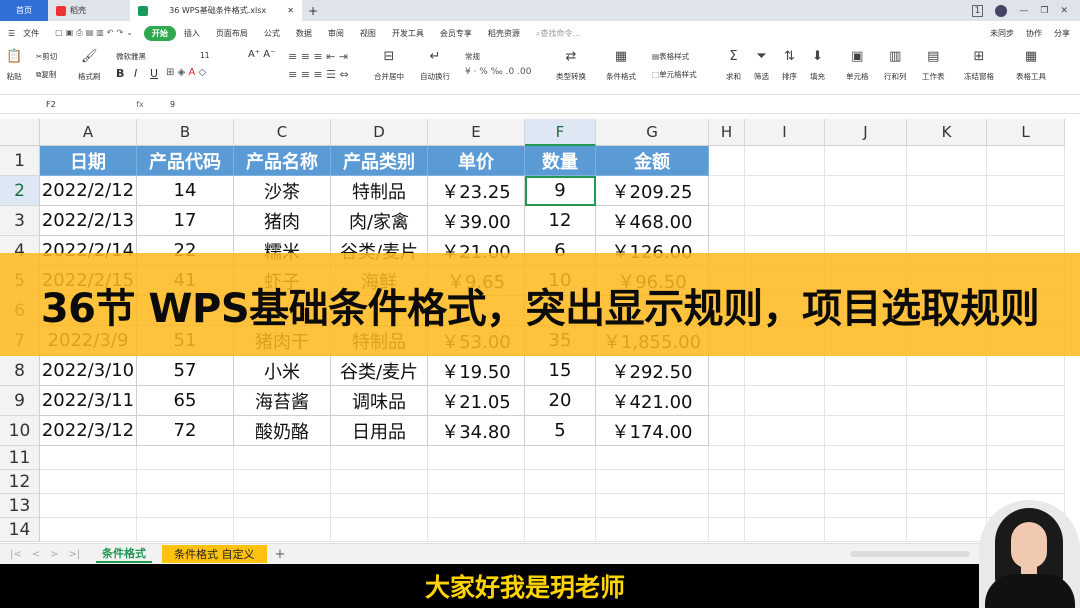 The image size is (1080, 608). Describe the element at coordinates (476, 221) in the screenshot. I see `table-cell: ￥39.00` at that location.